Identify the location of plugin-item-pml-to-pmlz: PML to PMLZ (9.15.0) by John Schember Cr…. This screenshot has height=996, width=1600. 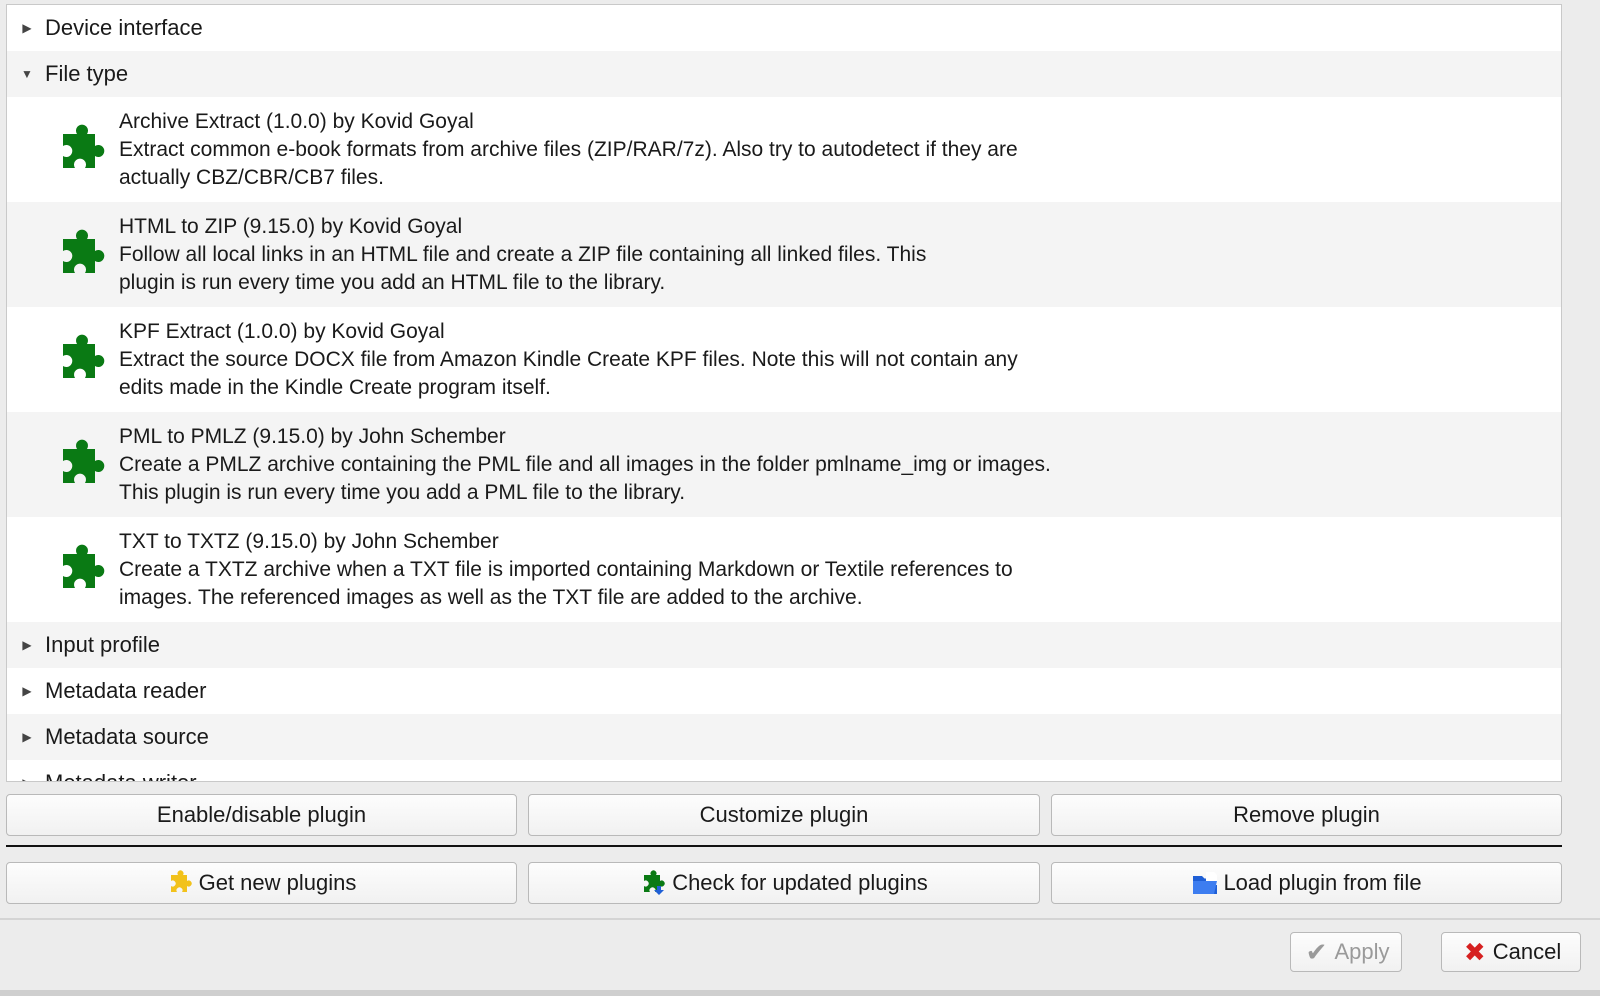
(784, 464).